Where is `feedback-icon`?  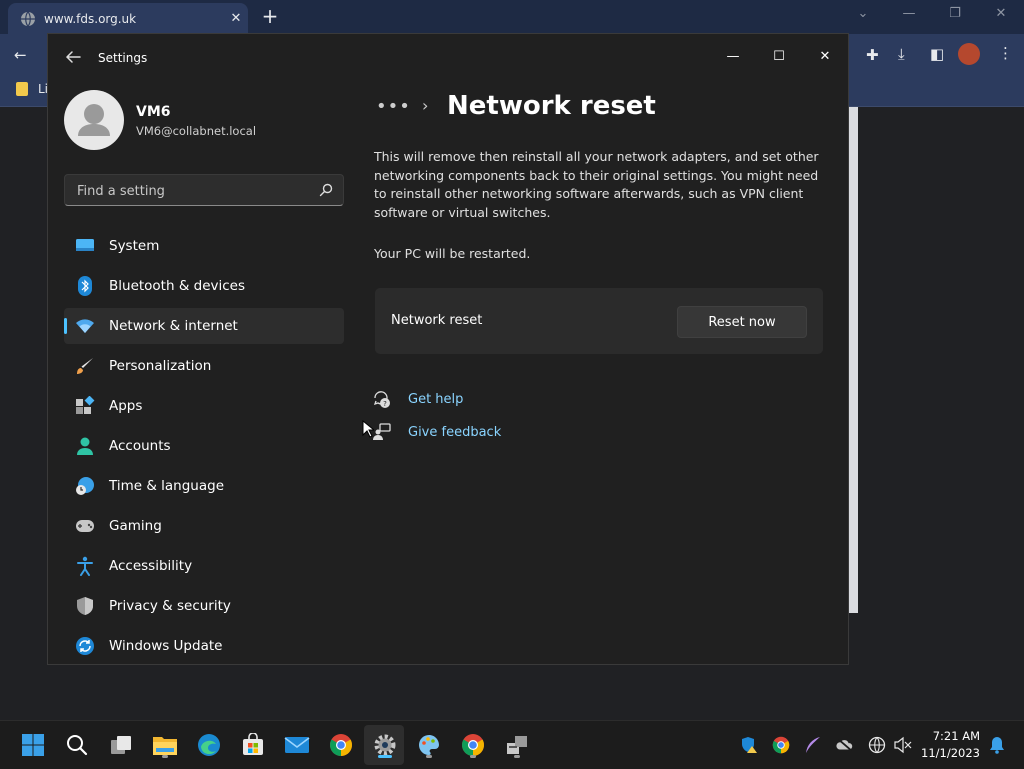 feedback-icon is located at coordinates (382, 431).